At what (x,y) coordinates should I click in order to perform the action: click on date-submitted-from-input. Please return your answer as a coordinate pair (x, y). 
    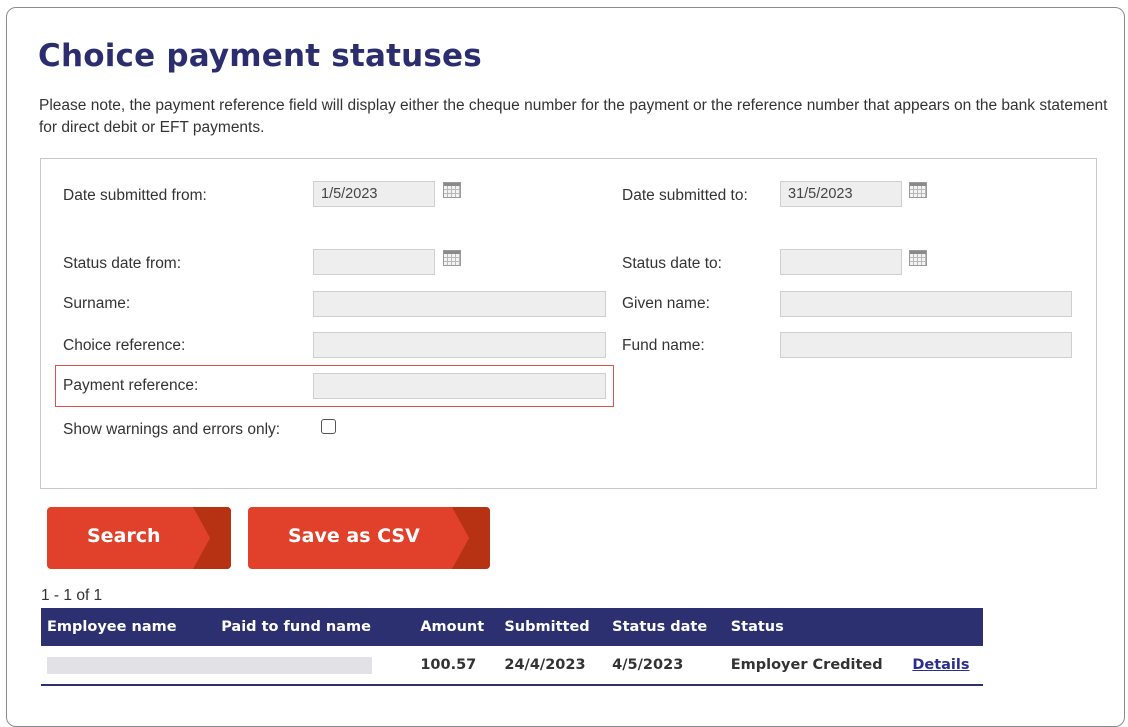
    Looking at the image, I should click on (374, 194).